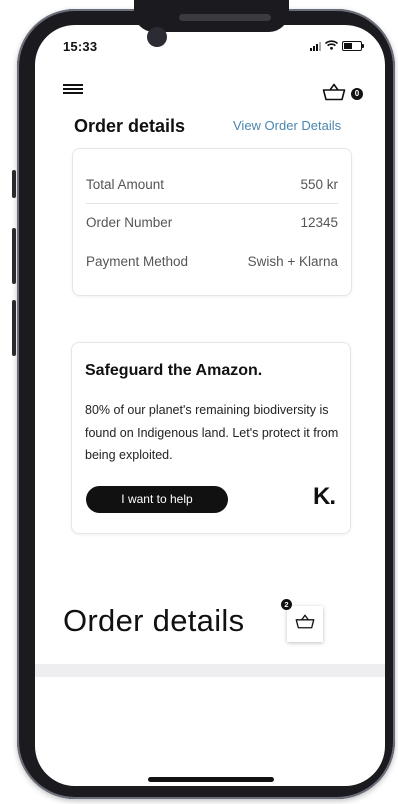 This screenshot has height=804, width=398. What do you see at coordinates (212, 203) in the screenshot?
I see `summary-divider` at bounding box center [212, 203].